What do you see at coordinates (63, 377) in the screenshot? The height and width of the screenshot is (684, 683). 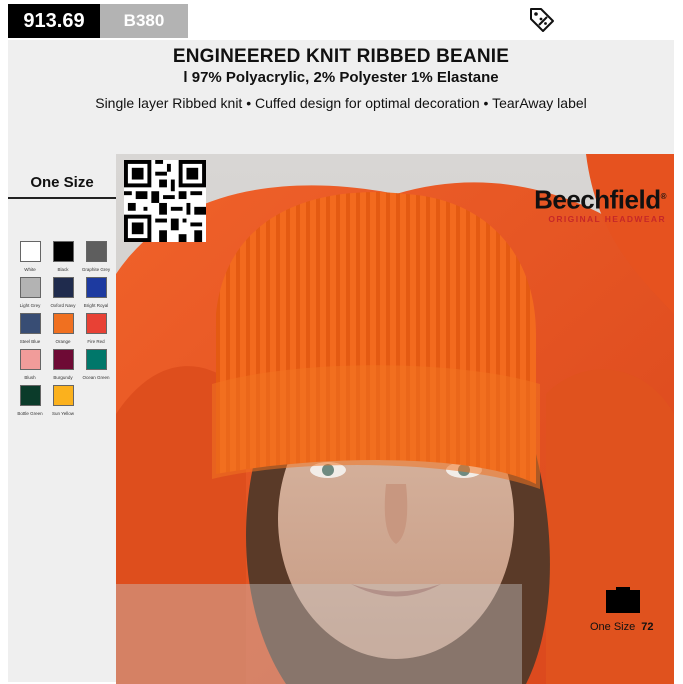 I see `color-name: Burgundy` at bounding box center [63, 377].